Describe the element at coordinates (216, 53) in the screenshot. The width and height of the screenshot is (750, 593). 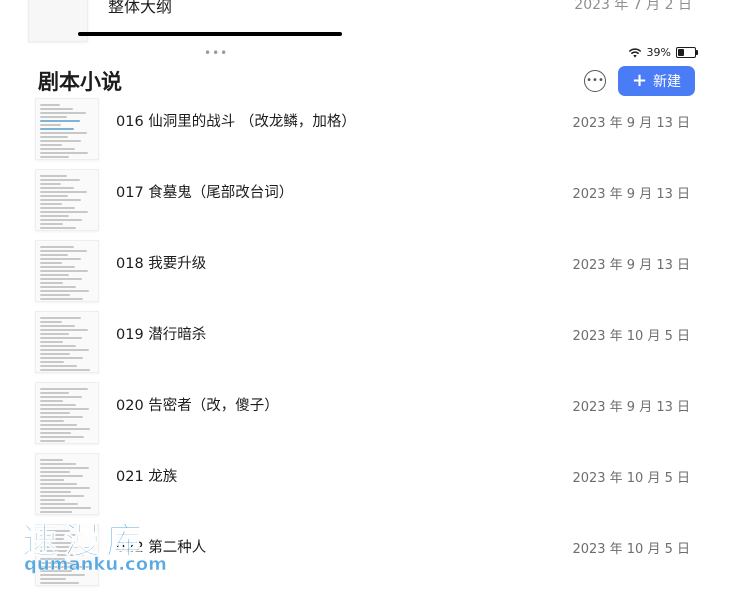
I see `multitasking-dots-icon: •••` at that location.